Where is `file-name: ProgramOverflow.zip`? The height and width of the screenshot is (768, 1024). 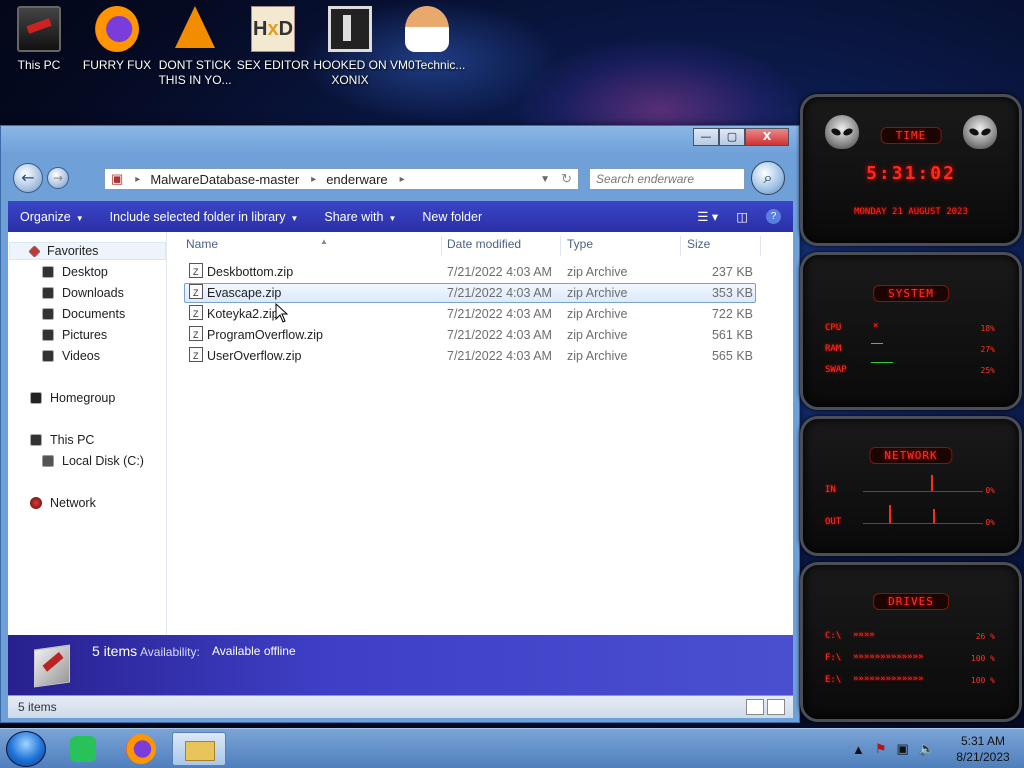
file-name: ProgramOverflow.zip is located at coordinates (265, 335).